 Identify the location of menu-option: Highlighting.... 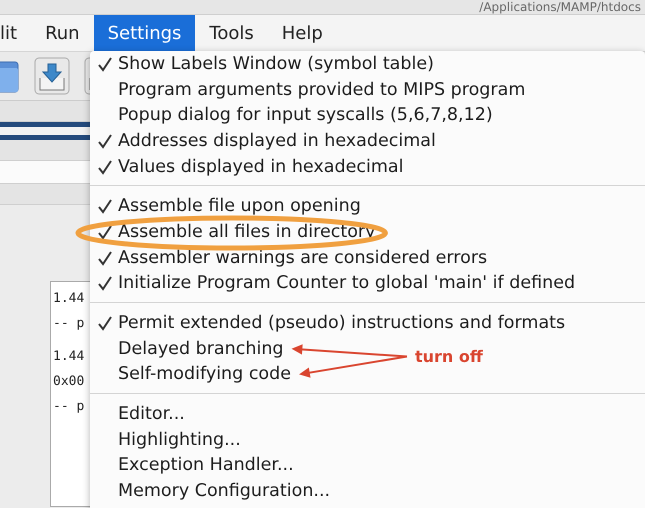
(165, 439).